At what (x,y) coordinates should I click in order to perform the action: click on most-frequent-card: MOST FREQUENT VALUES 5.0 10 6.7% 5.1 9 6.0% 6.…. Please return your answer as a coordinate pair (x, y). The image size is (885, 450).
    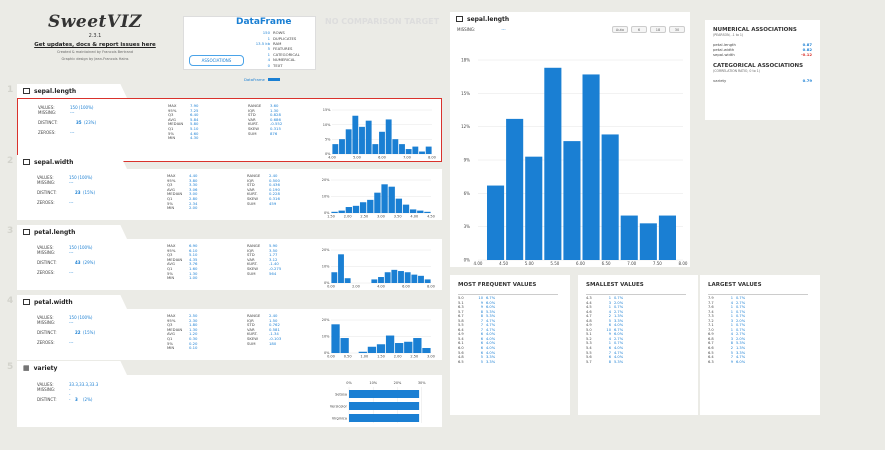
    Looking at the image, I should click on (510, 345).